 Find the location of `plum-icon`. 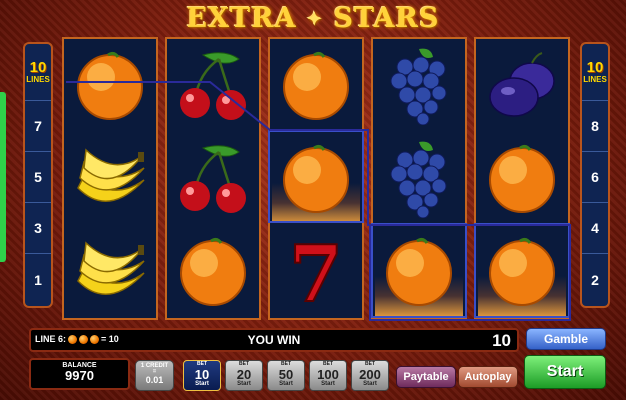

plum-icon is located at coordinates (522, 84).